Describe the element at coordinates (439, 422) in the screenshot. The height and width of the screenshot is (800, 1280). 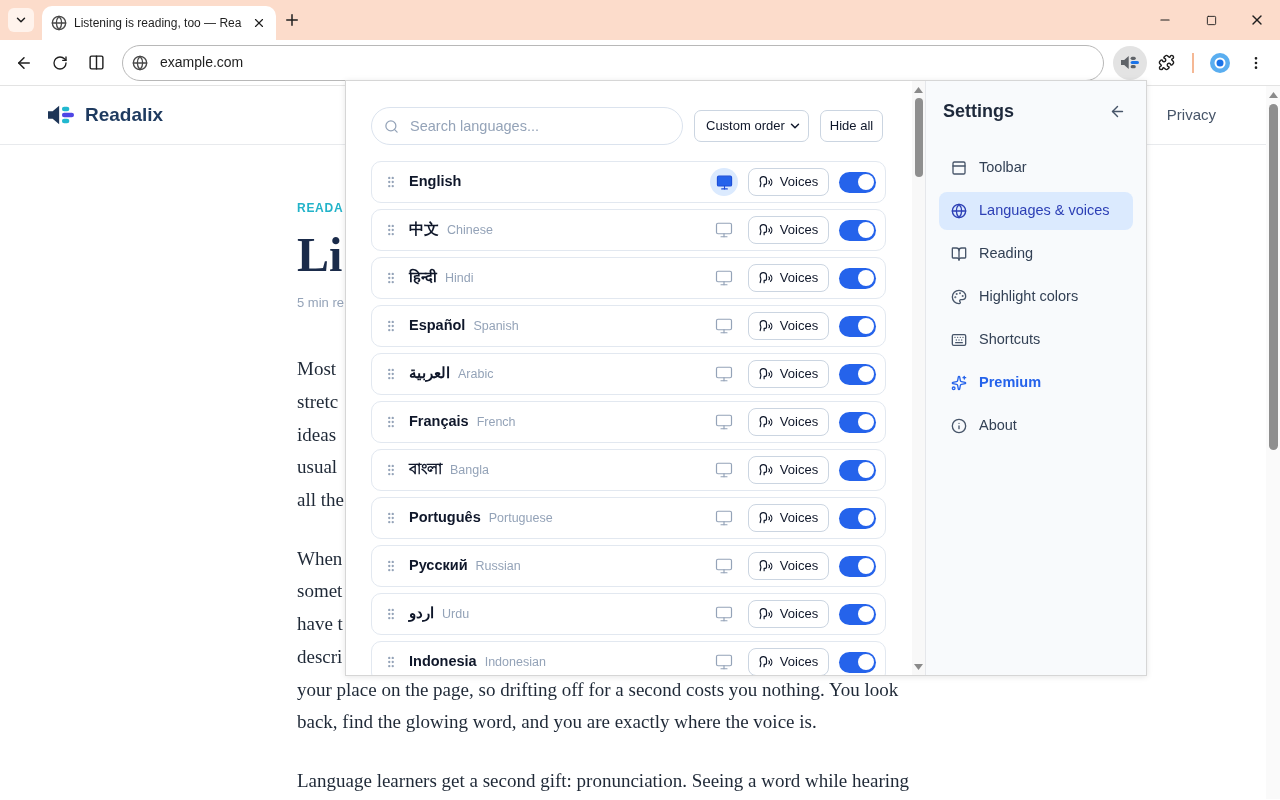
I see `language-name: Français` at that location.